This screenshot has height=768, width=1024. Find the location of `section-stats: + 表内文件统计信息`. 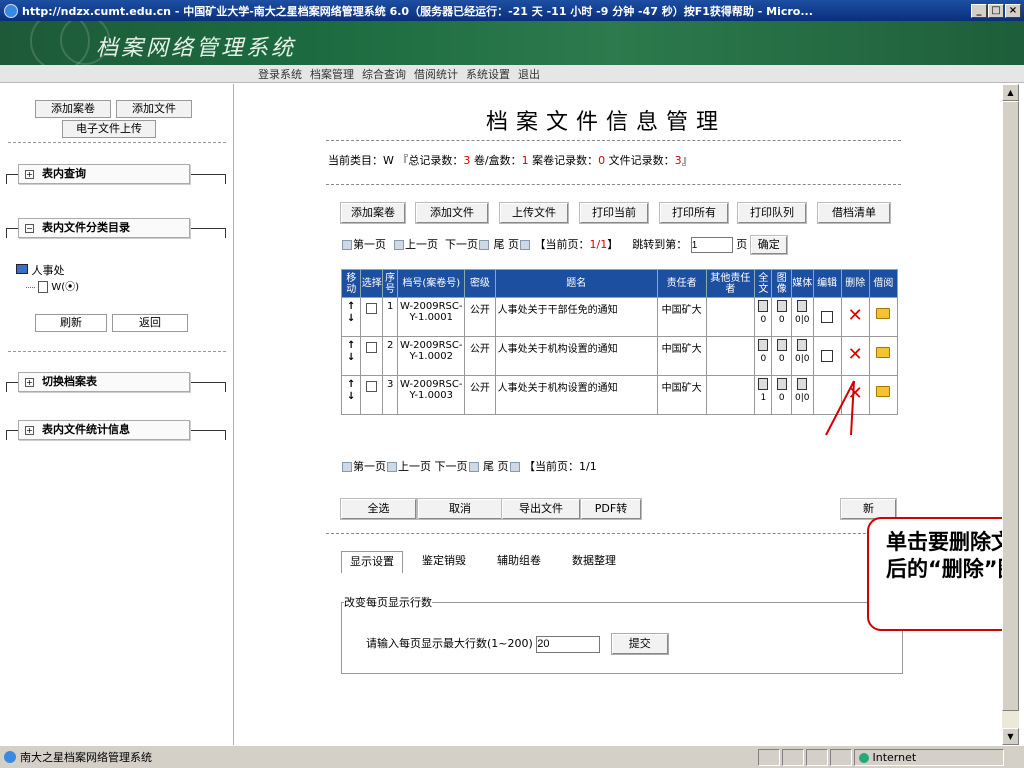

section-stats: + 表内文件统计信息 is located at coordinates (116, 431).